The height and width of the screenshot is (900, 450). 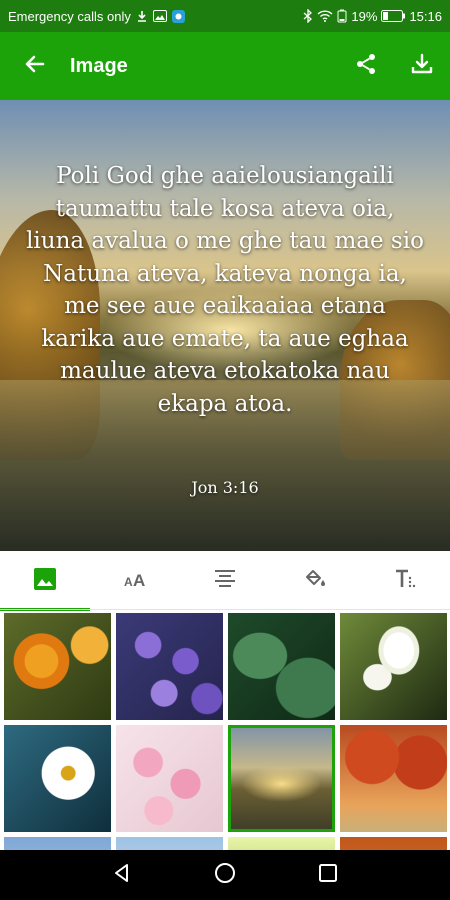 I want to click on text-format-icon, so click(x=405, y=581).